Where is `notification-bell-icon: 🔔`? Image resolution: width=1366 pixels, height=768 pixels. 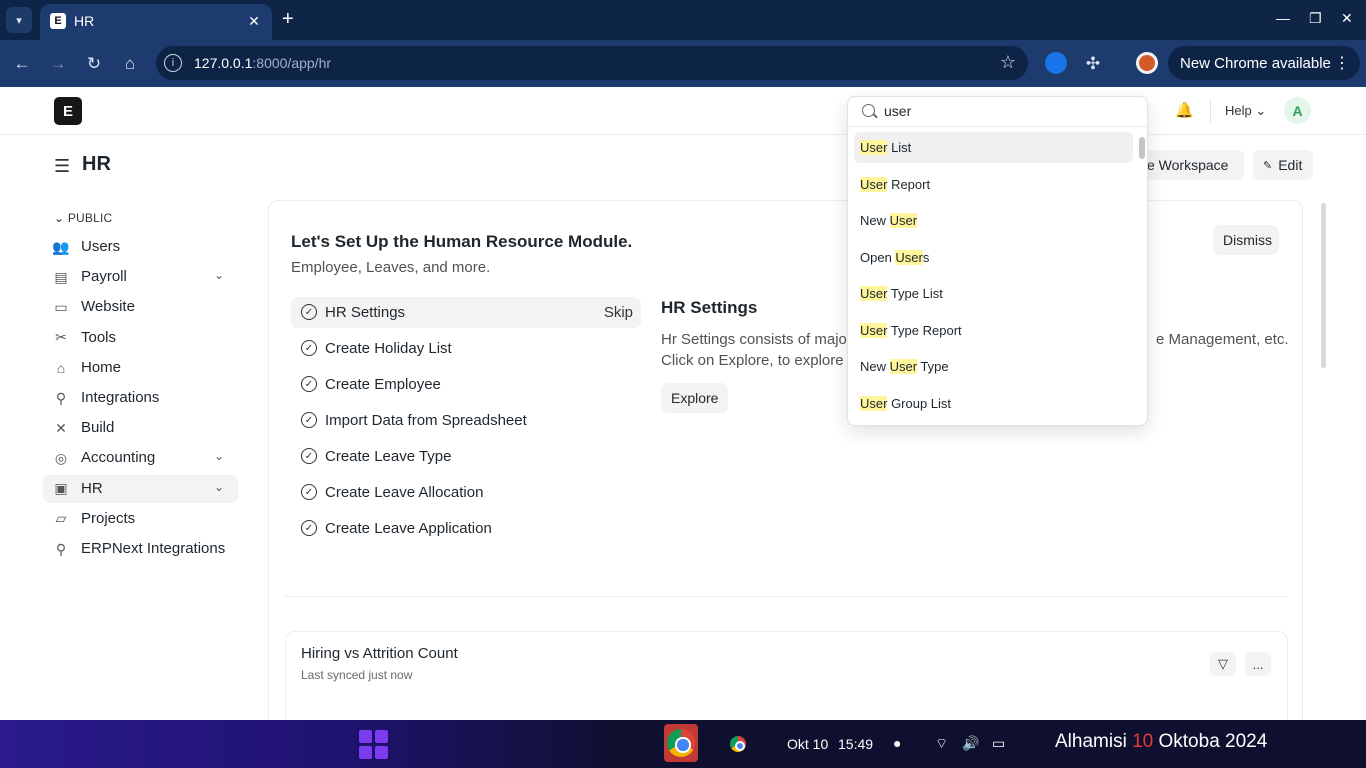
notification-bell-icon: 🔔 is located at coordinates (1184, 110).